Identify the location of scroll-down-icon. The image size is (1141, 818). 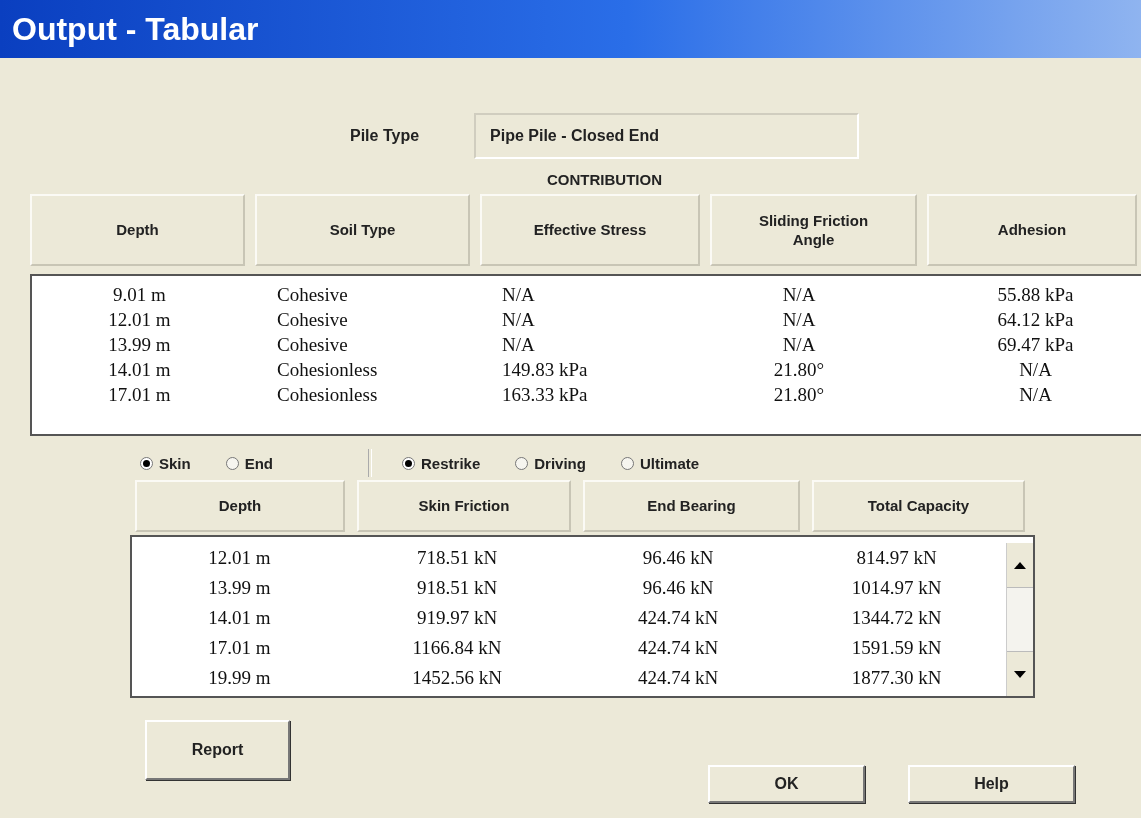
(1020, 674).